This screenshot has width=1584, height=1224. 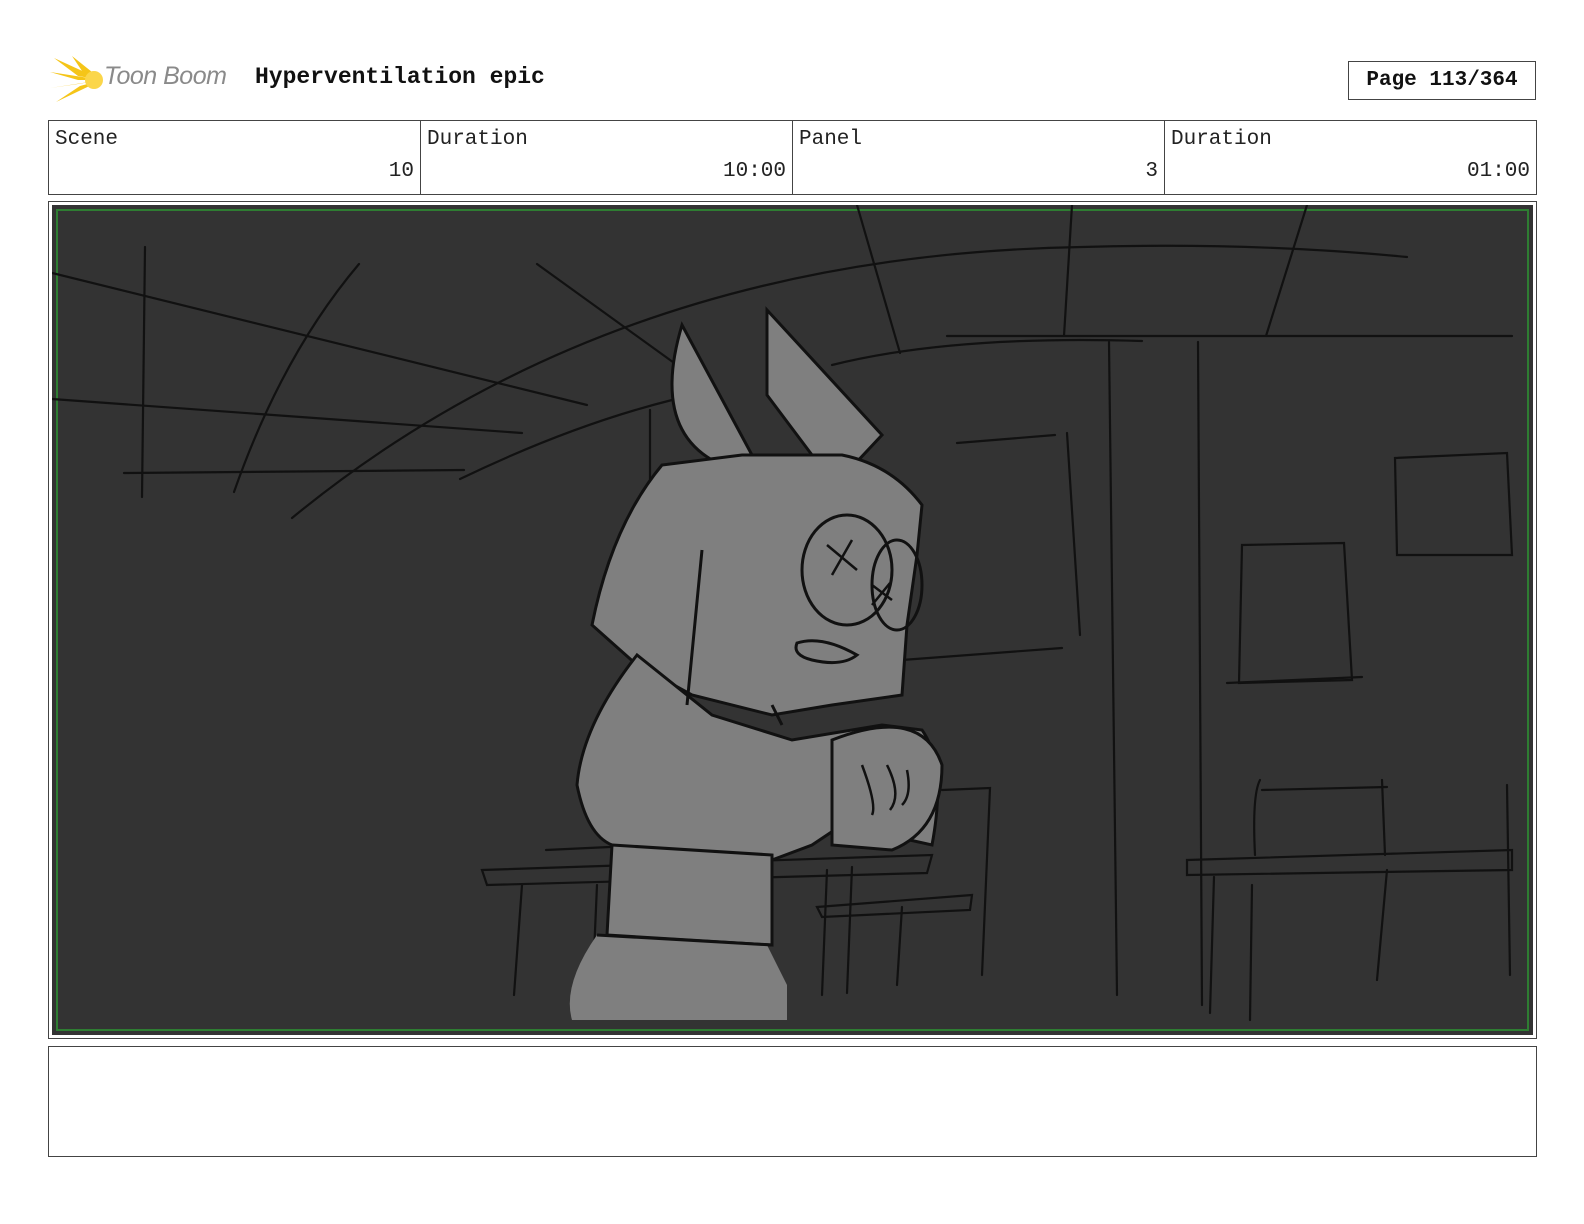 I want to click on scene-duration-cell: Duration 10:00, so click(x=606, y=157).